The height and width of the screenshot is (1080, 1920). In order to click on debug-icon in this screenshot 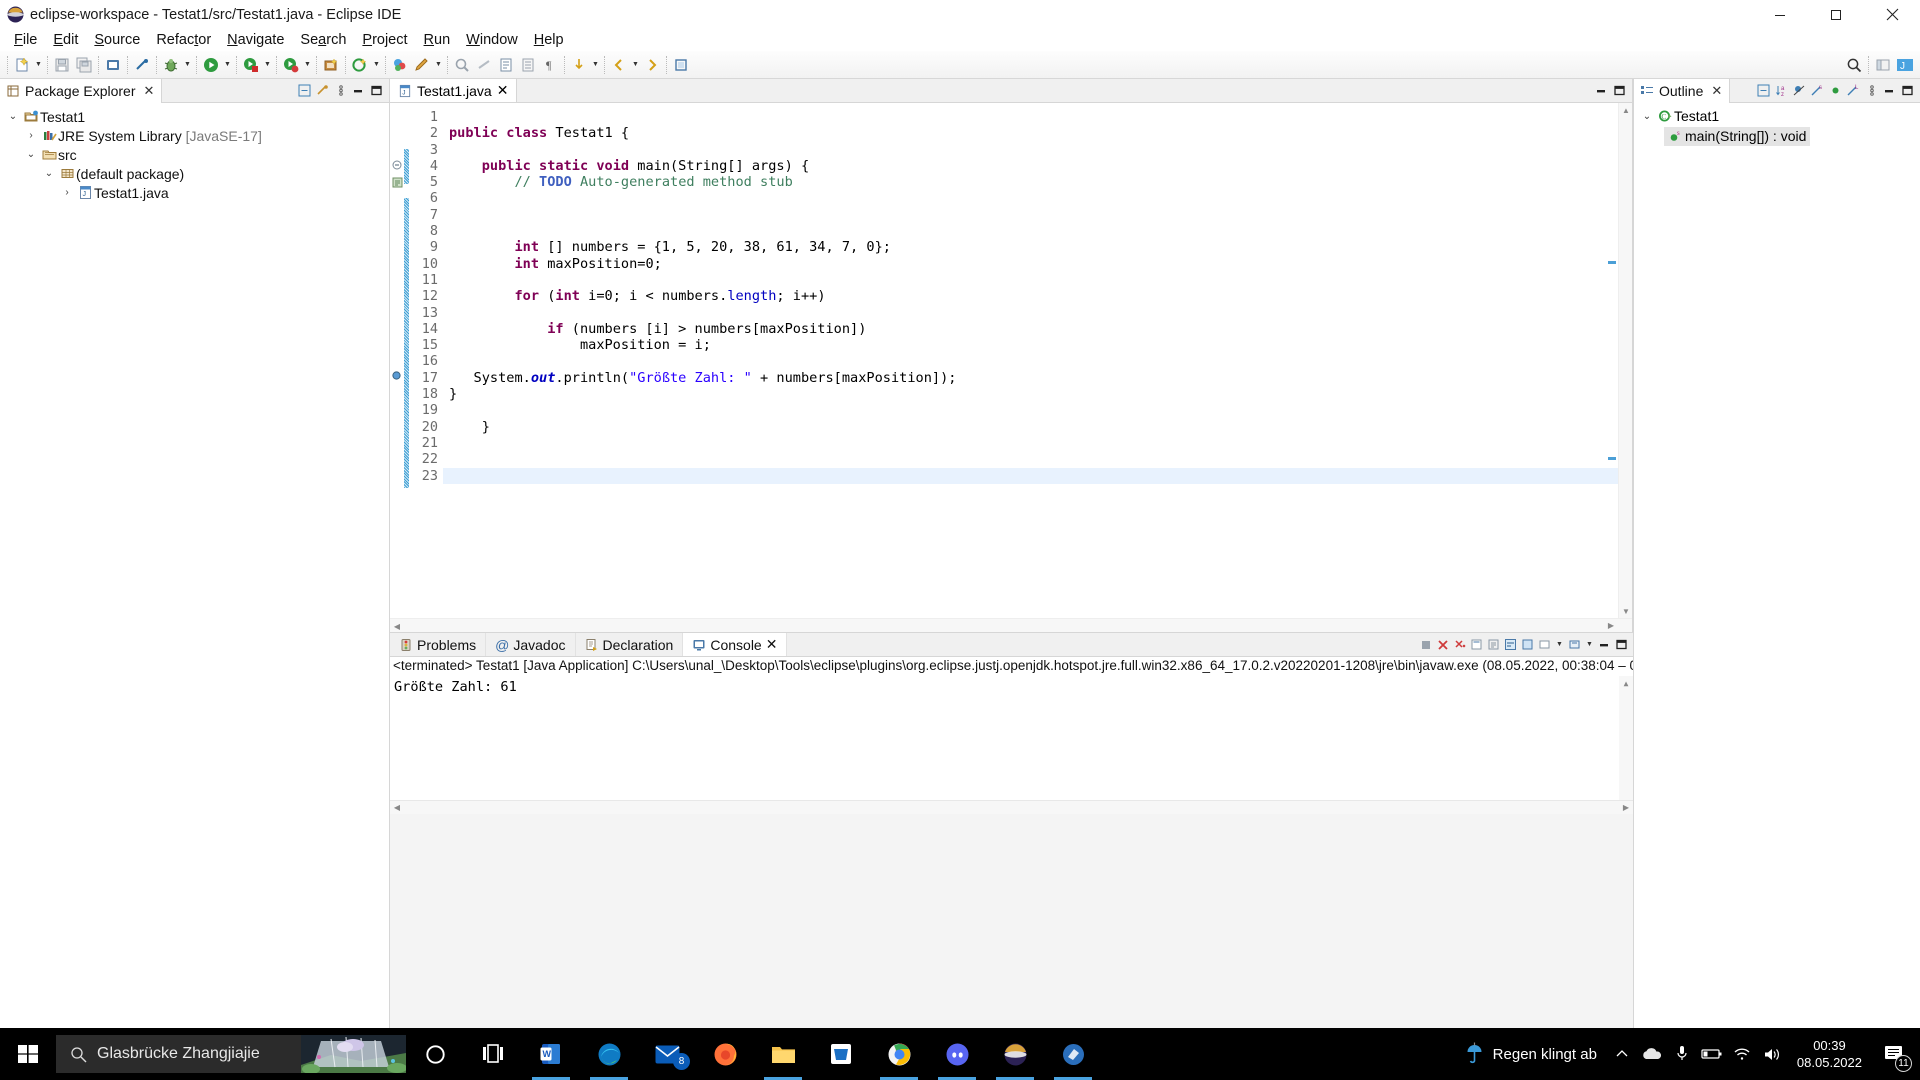, I will do `click(171, 65)`.